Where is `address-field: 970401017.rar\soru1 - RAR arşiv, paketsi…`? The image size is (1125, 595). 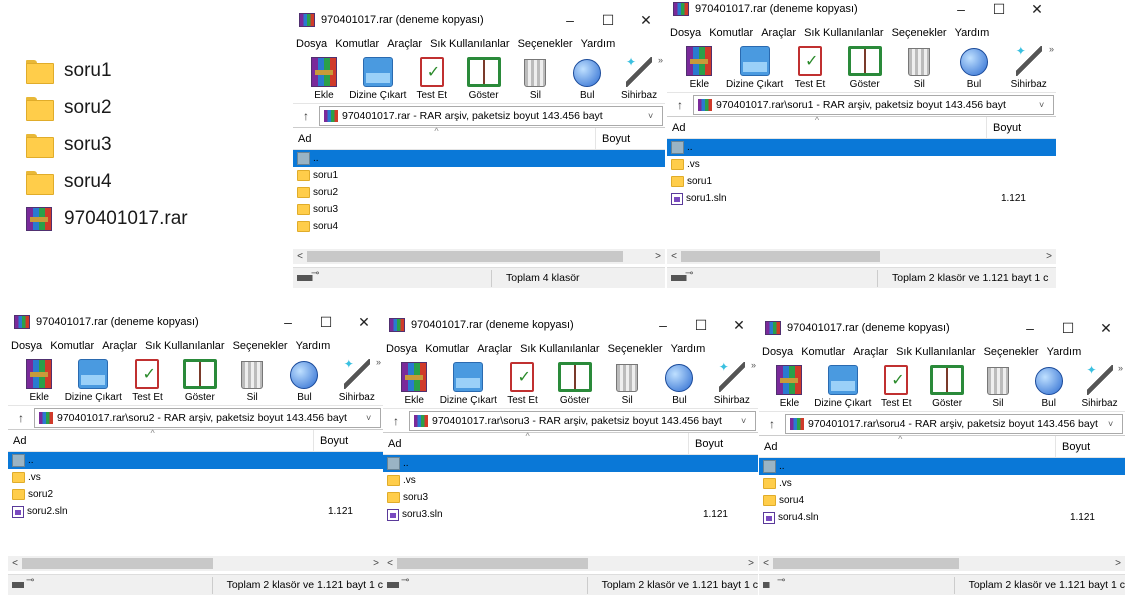
address-field: 970401017.rar\soru1 - RAR arşiv, paketsi… is located at coordinates (873, 104).